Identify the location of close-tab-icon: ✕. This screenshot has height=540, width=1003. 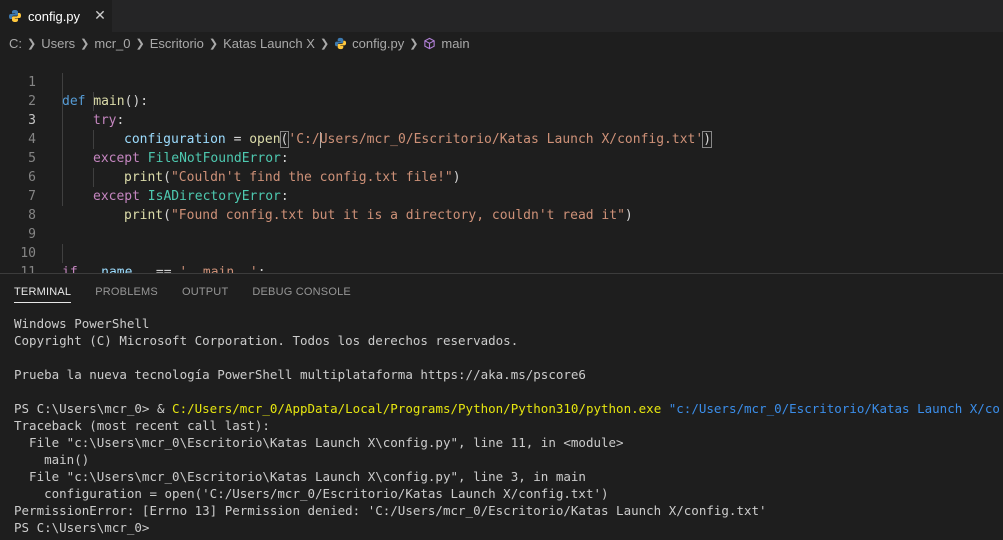
(100, 15).